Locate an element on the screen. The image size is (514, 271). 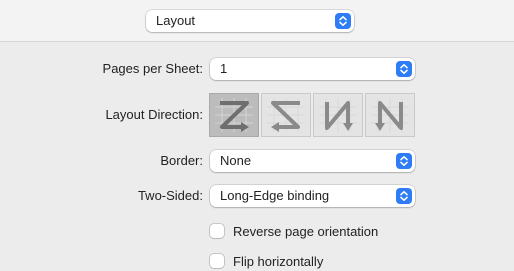
layout-direction-reverse-z-button is located at coordinates (286, 115).